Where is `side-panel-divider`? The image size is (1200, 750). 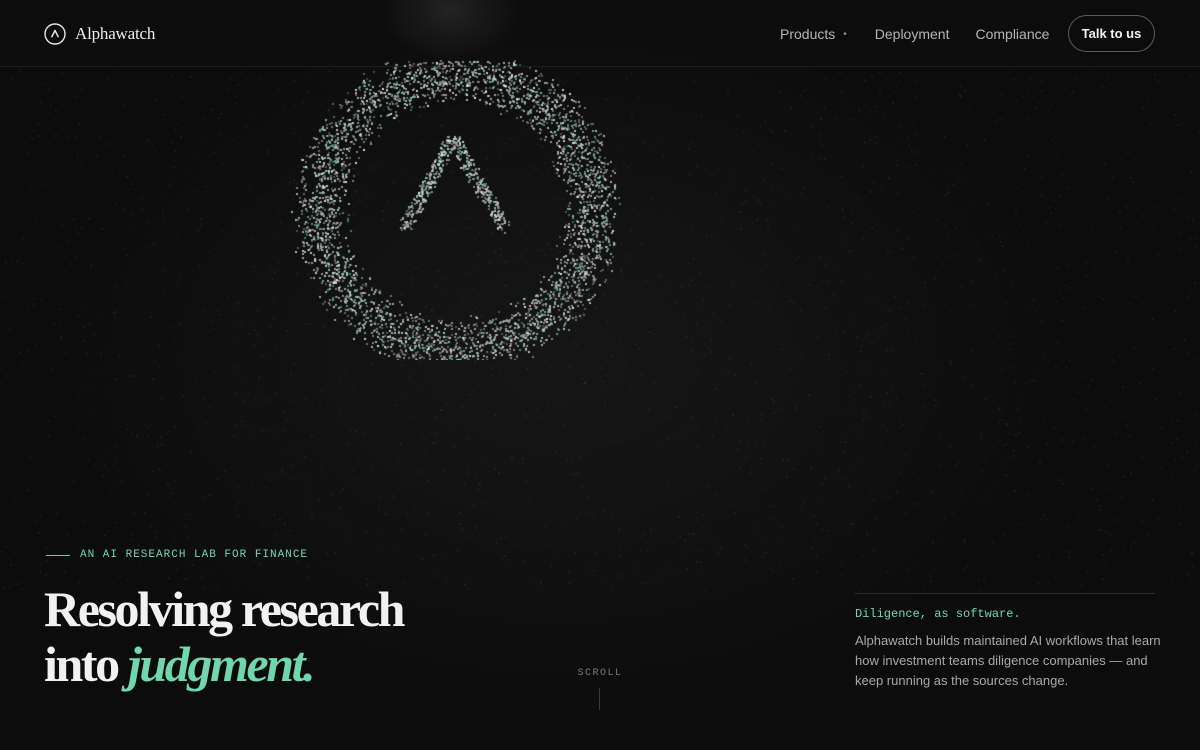 side-panel-divider is located at coordinates (1005, 593).